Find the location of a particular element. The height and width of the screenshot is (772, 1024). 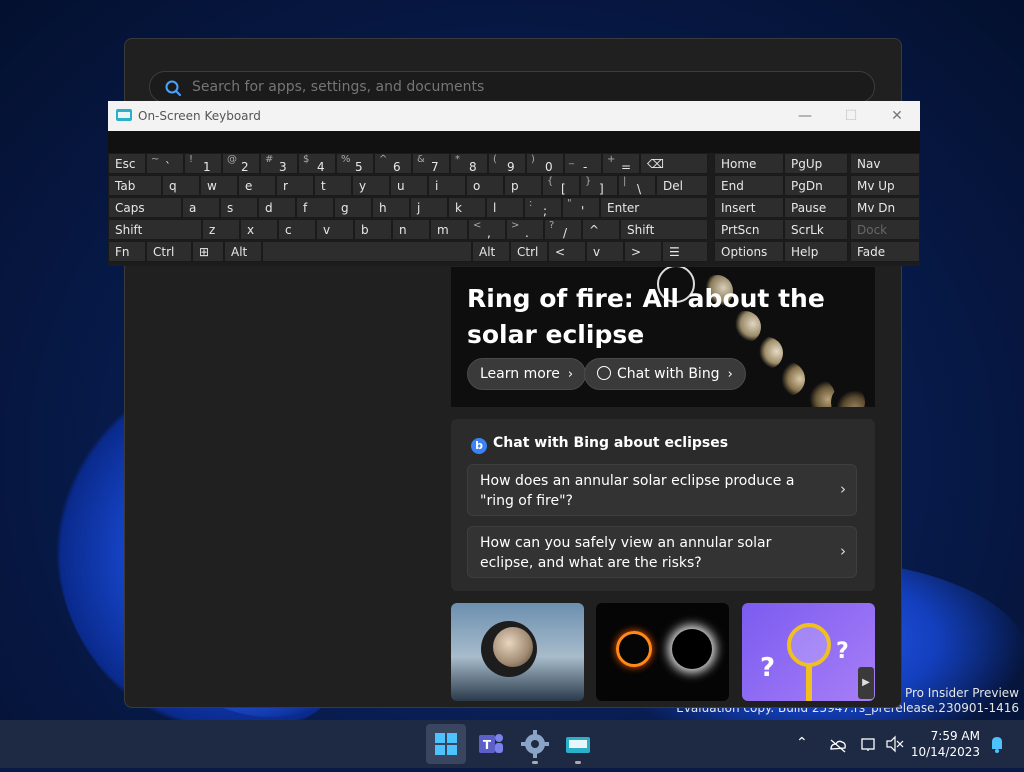

search-box is located at coordinates (512, 87).